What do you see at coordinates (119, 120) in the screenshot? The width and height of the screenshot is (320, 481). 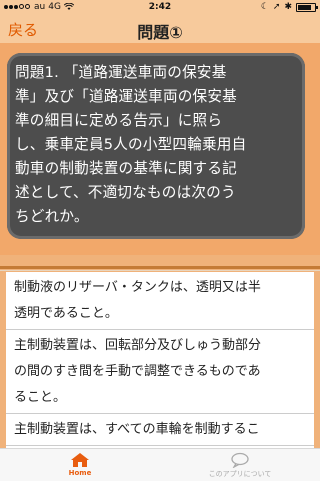 I see `question-line: 準の細目に定める告示」に照ら` at bounding box center [119, 120].